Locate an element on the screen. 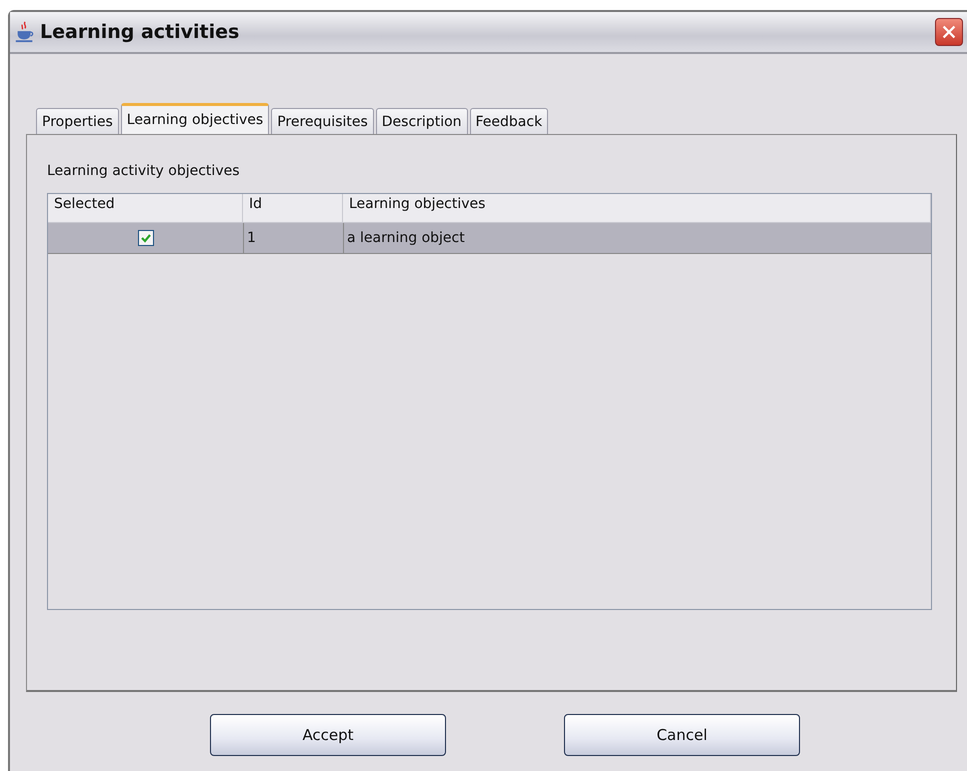 The image size is (967, 771). table-cell: a learning object is located at coordinates (637, 238).